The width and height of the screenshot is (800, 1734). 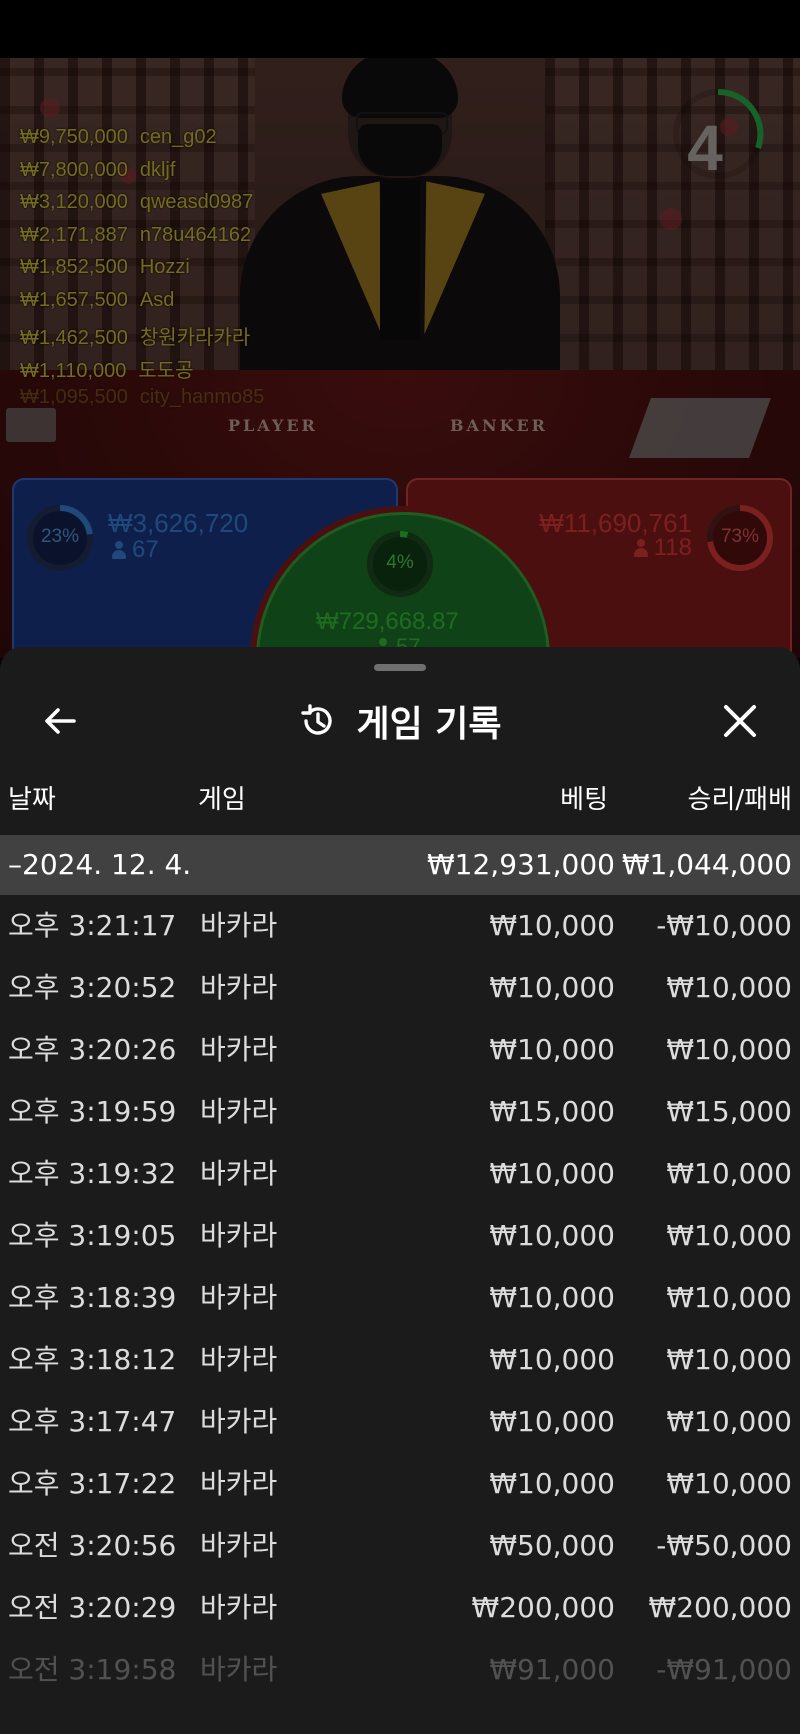 I want to click on history-row: 오후 3:17:22 바카라 ₩10,000 ₩10,000, so click(x=400, y=1484).